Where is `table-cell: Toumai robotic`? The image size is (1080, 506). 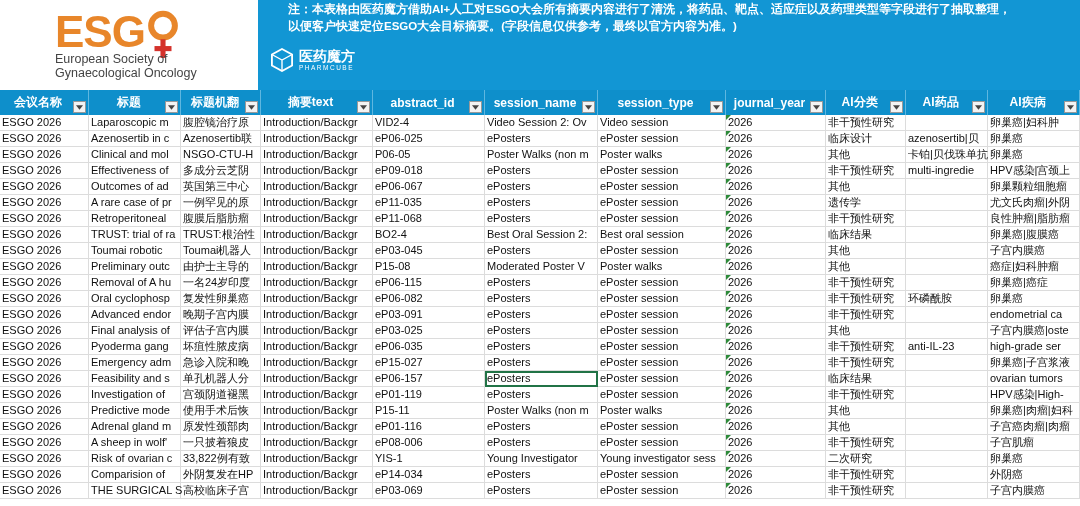
table-cell: Toumai robotic is located at coordinates (135, 251).